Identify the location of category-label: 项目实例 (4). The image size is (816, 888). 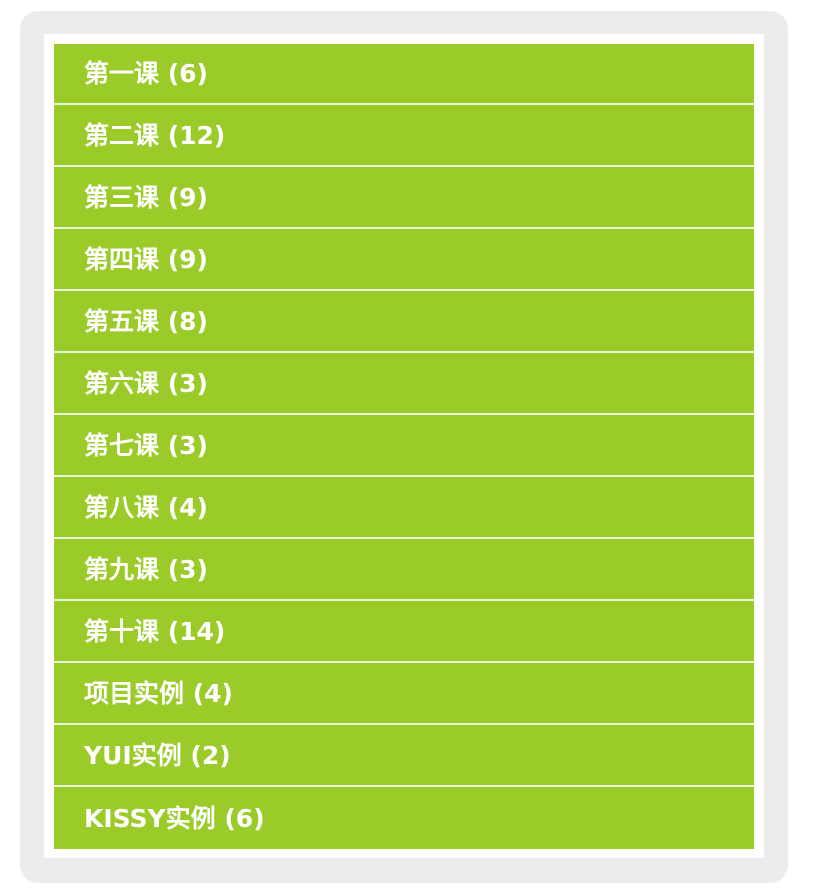
(158, 693).